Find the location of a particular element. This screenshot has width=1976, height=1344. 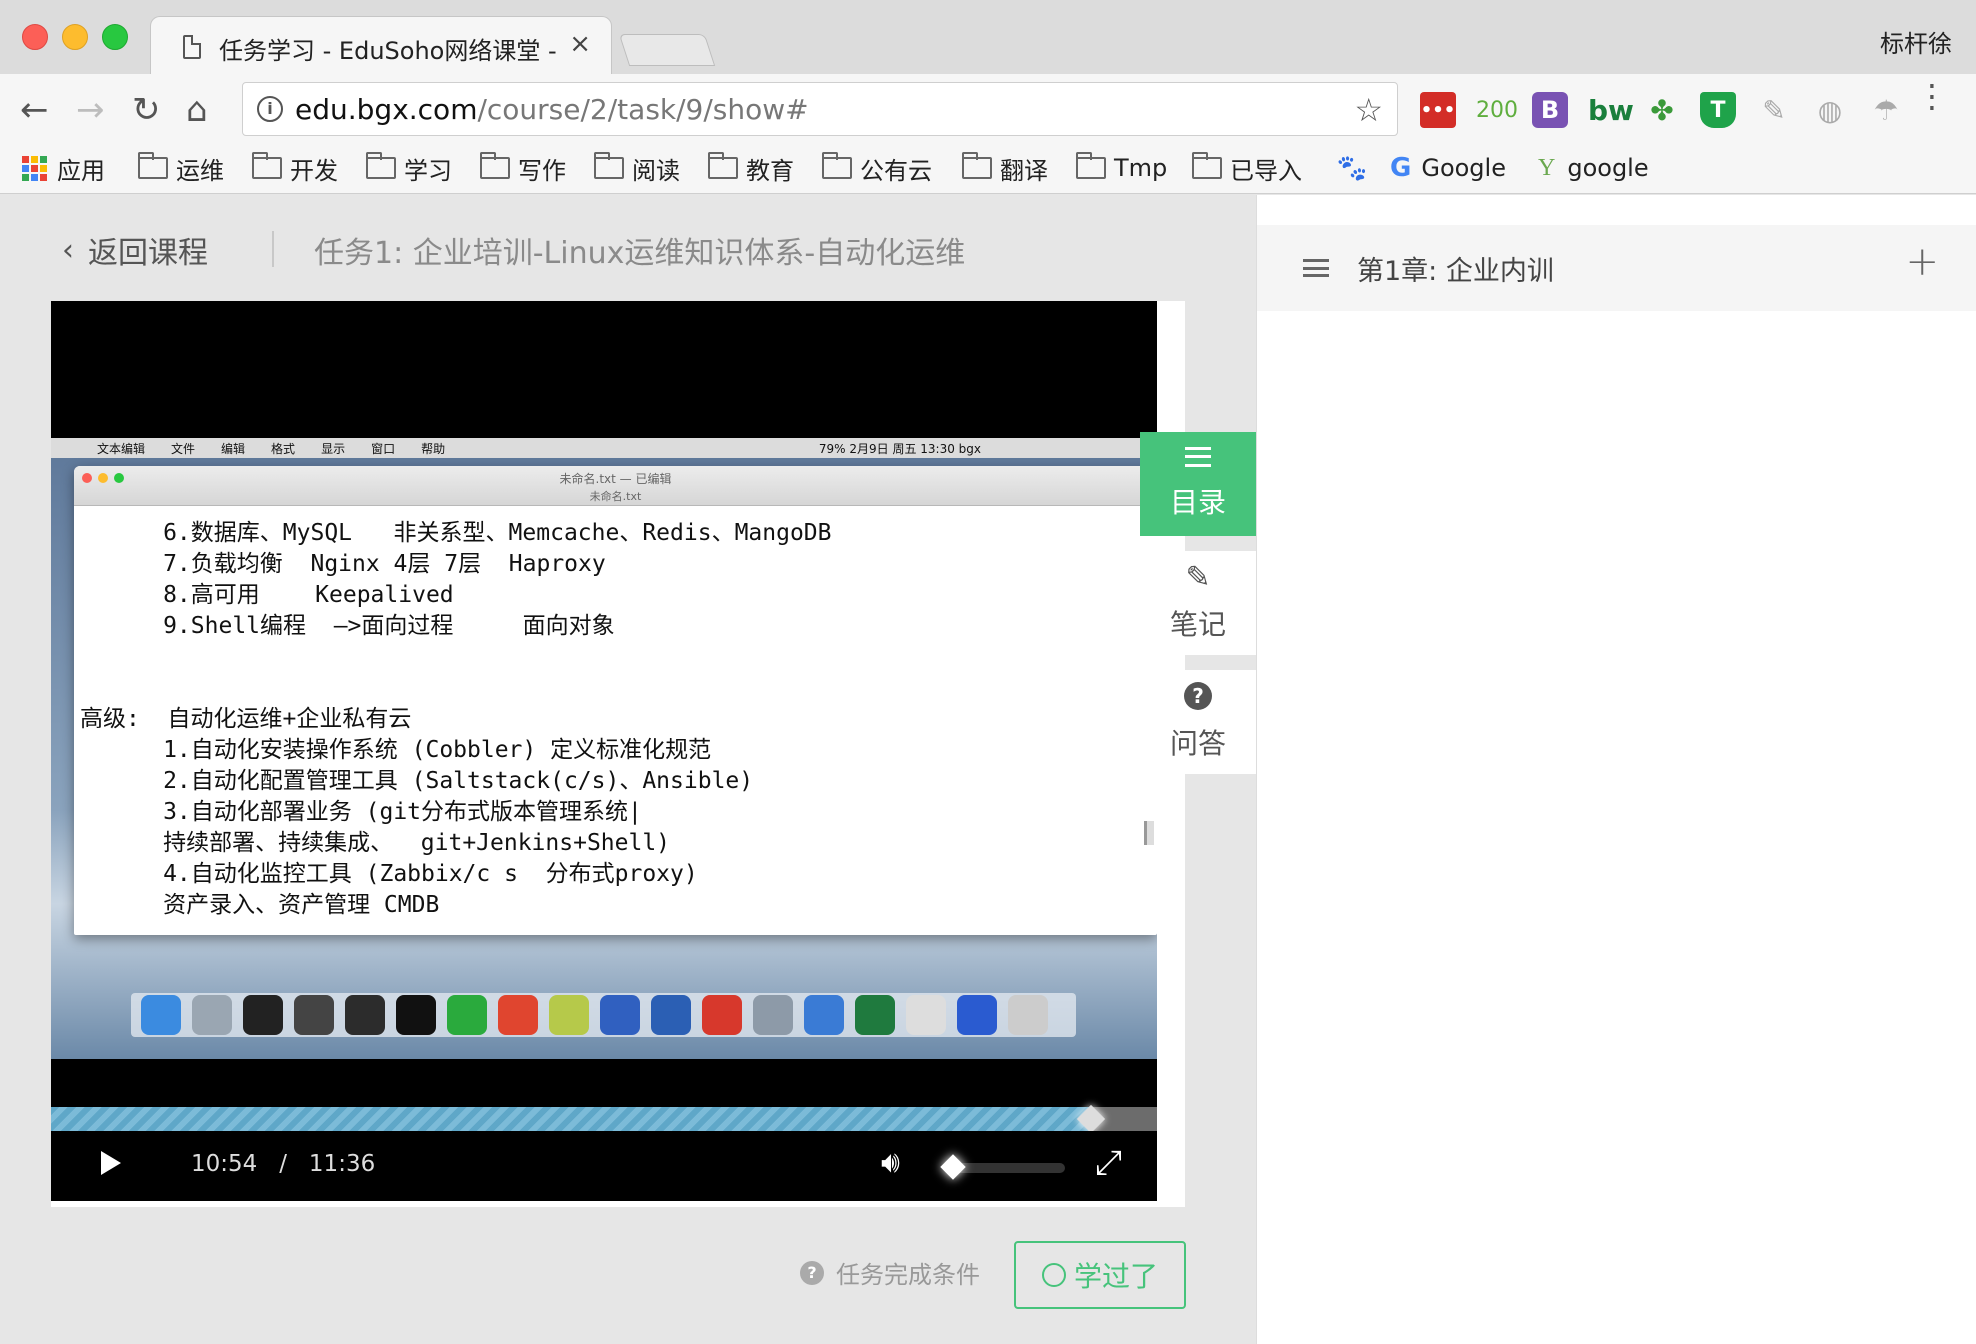

bookmark-翻译: 翻译 is located at coordinates (1005, 168).